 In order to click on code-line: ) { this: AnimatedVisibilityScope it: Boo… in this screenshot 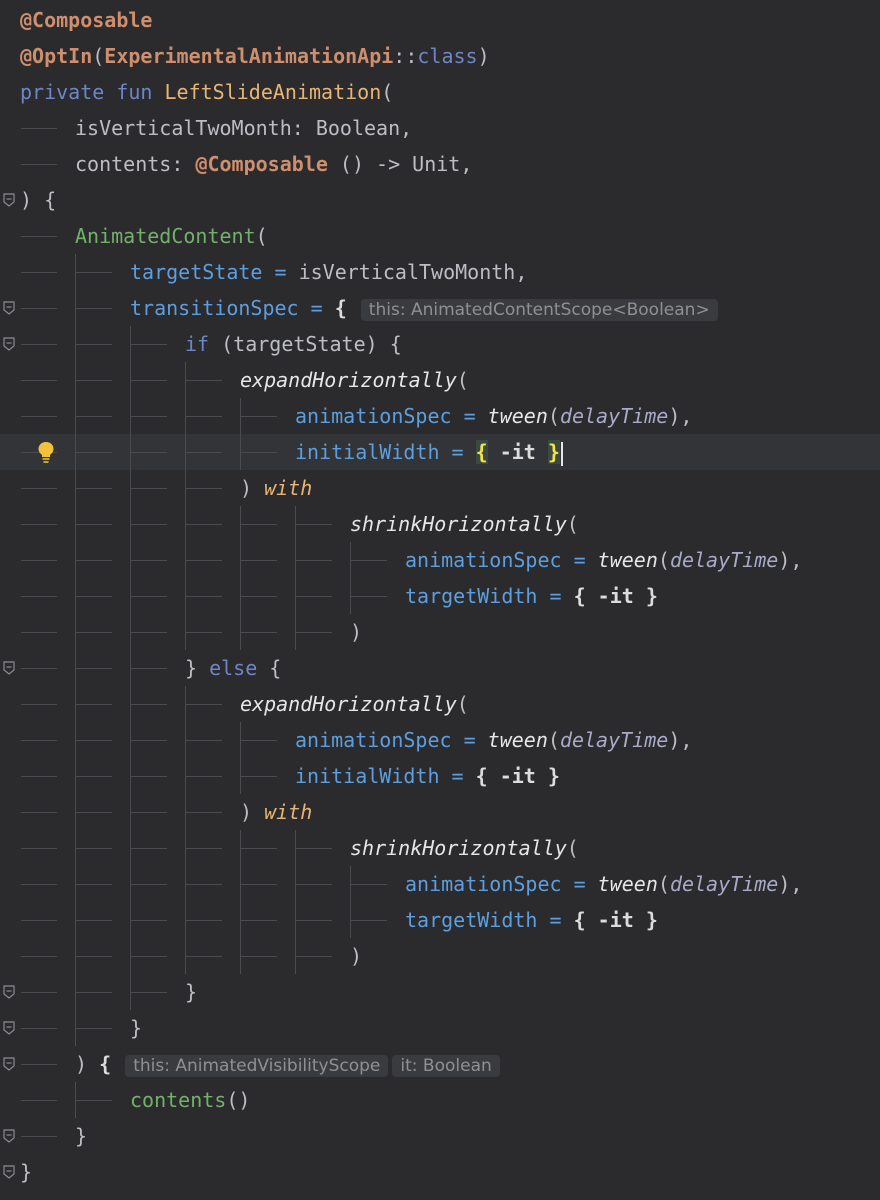, I will do `click(440, 1064)`.